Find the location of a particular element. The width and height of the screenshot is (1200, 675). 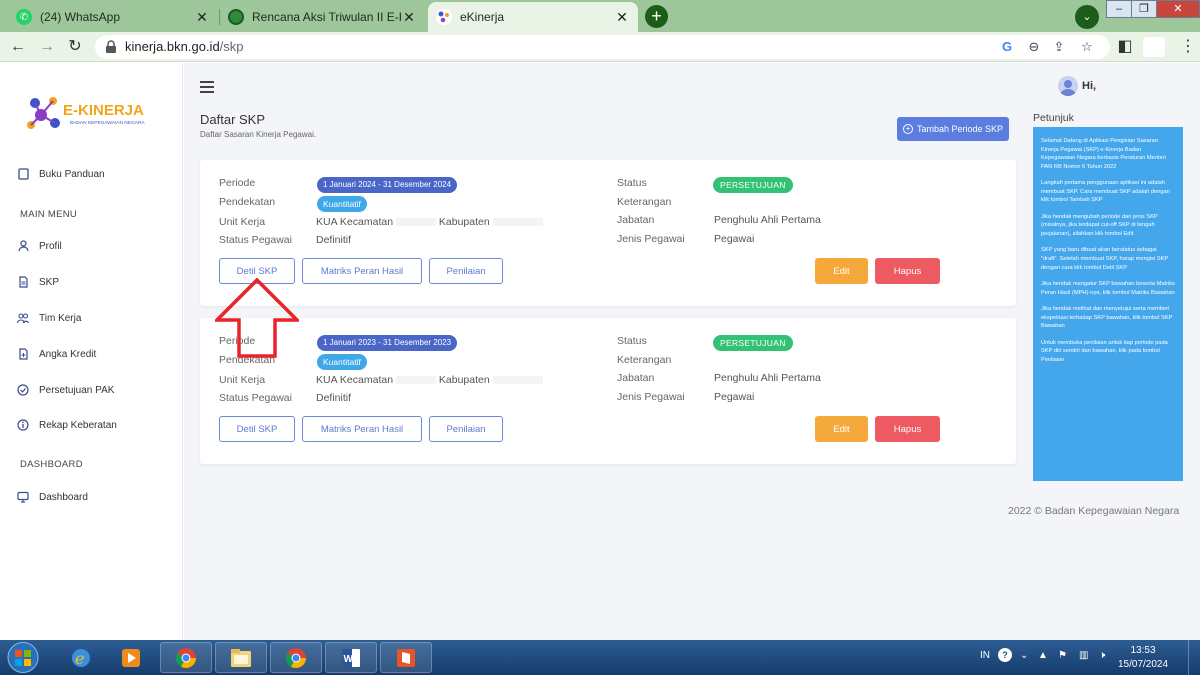

volume-muted-icon: 🕨 is located at coordinates (1102, 655).